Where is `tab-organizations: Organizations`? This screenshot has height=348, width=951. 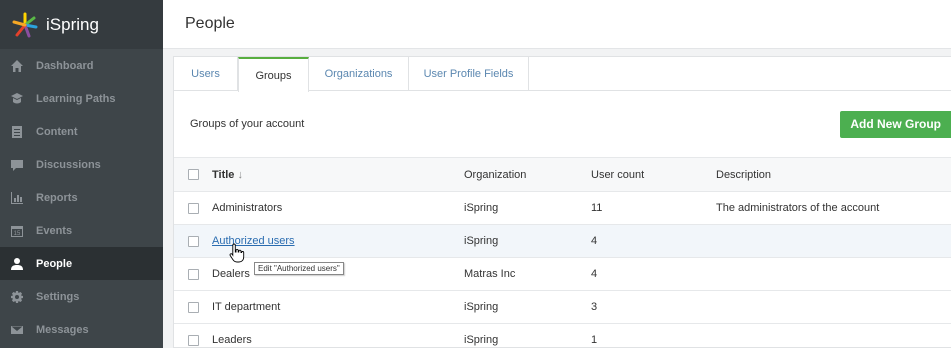 tab-organizations: Organizations is located at coordinates (359, 74).